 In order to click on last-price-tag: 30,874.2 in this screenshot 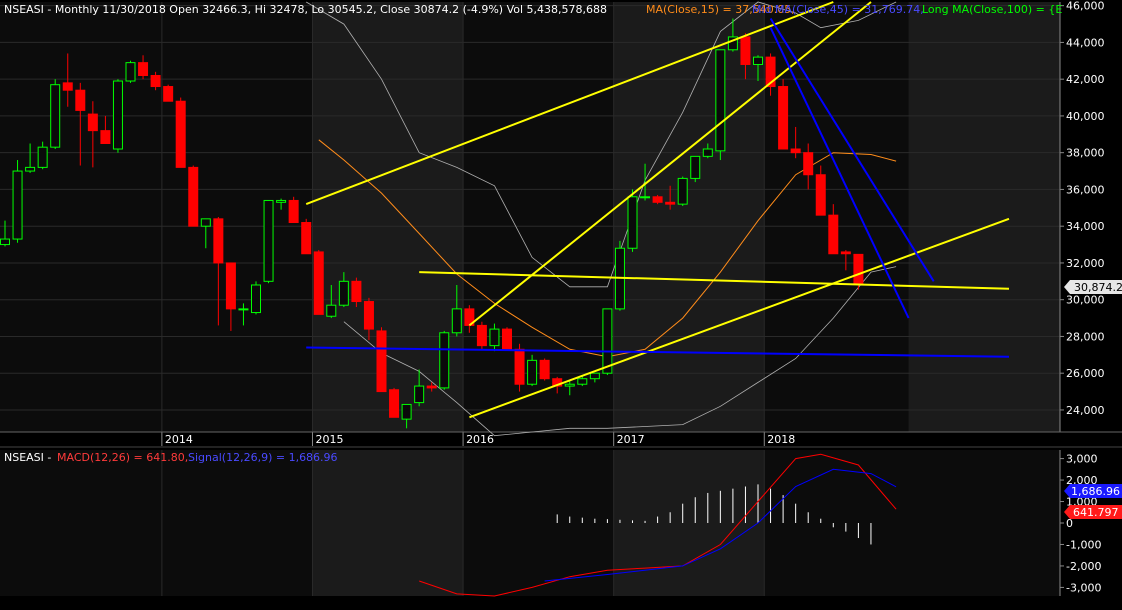, I will do `click(1093, 287)`.